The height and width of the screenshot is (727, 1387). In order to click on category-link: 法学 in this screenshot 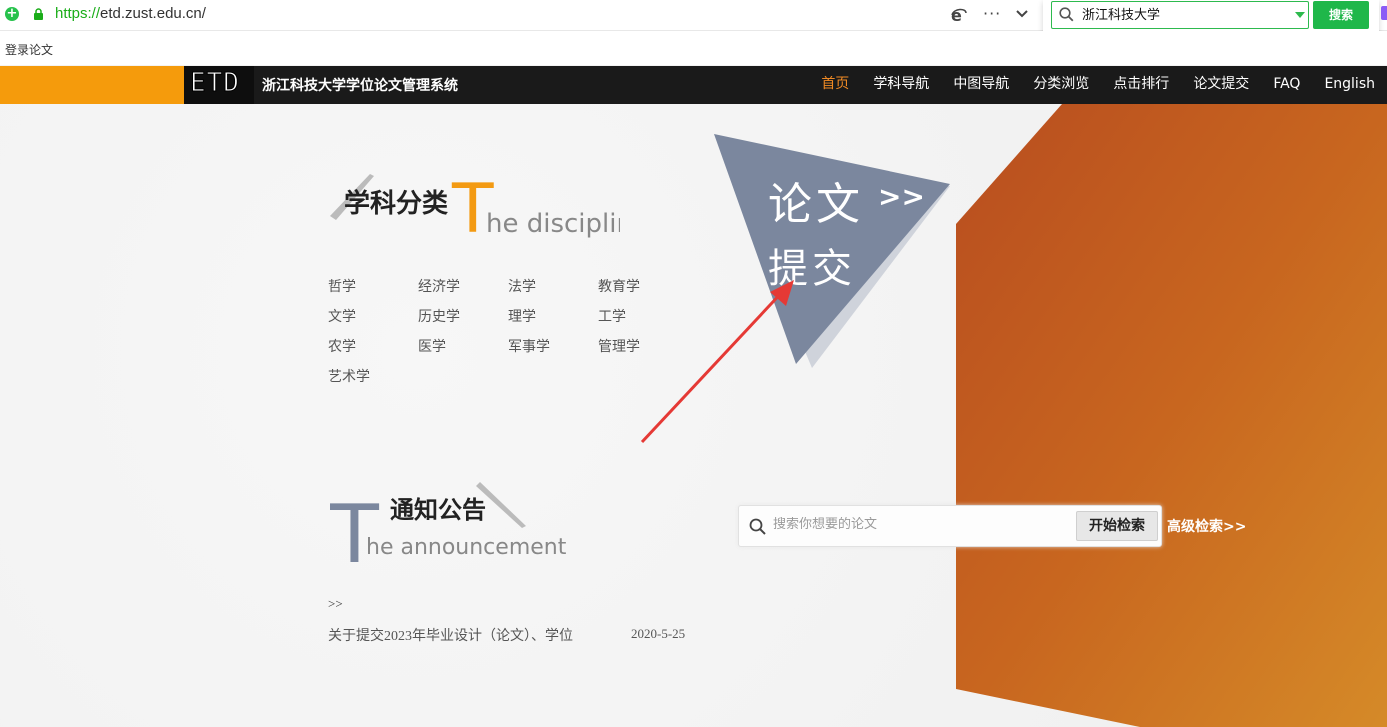, I will do `click(522, 286)`.